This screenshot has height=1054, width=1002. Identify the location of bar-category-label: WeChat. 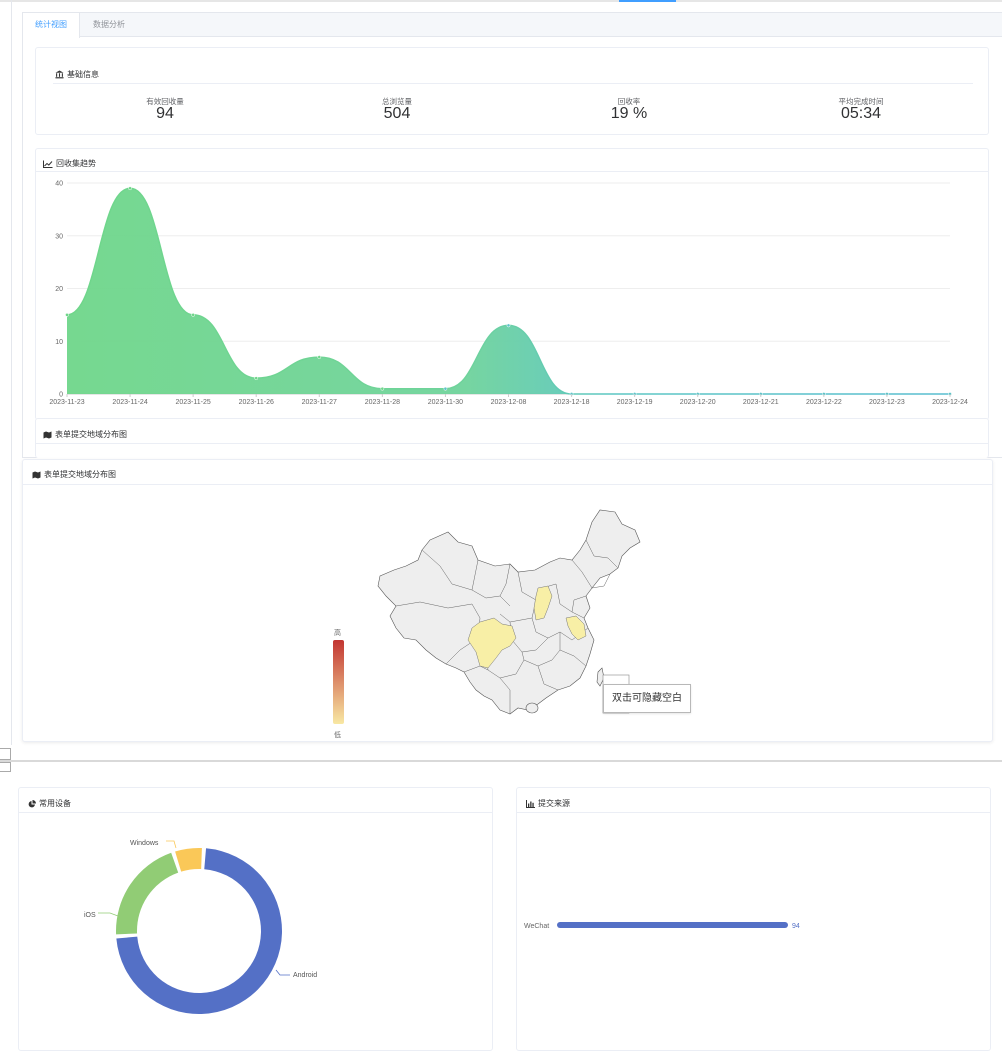
(536, 926).